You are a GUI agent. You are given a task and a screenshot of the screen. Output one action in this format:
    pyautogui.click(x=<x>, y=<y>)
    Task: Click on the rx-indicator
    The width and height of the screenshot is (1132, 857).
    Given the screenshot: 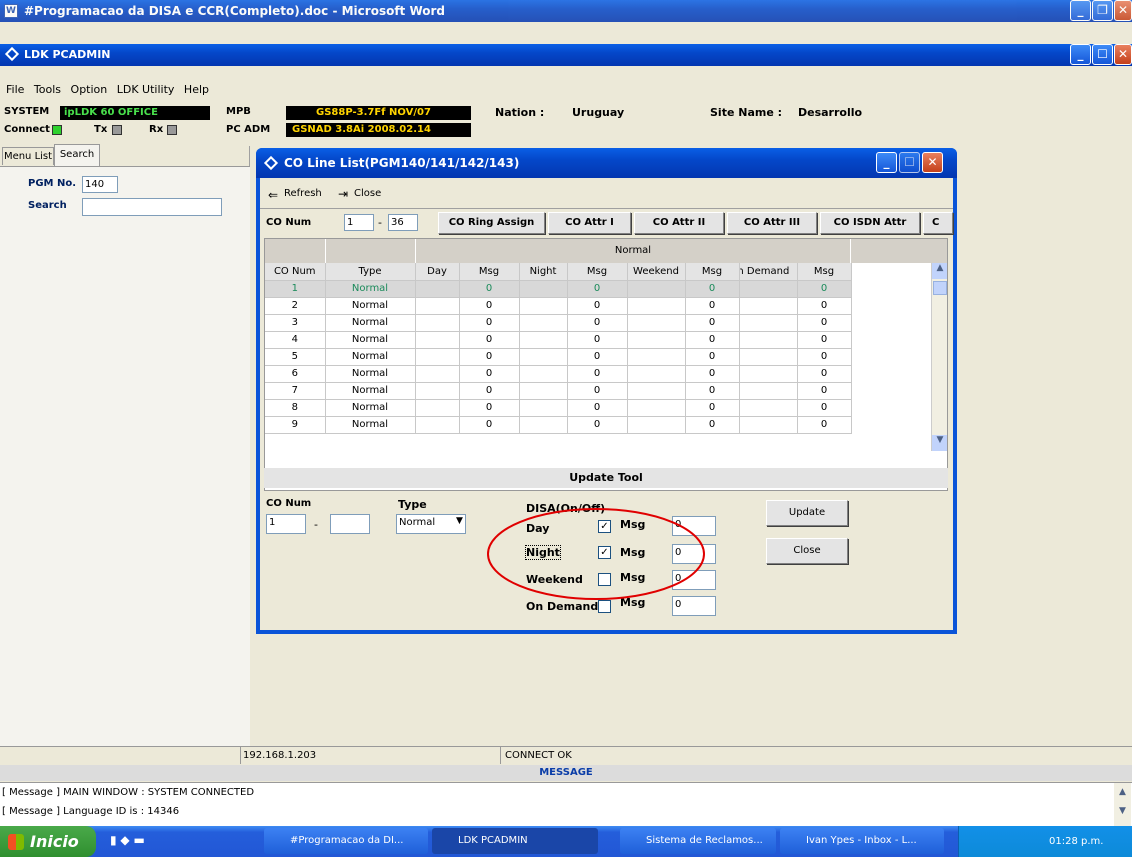 What is the action you would take?
    pyautogui.click(x=172, y=130)
    